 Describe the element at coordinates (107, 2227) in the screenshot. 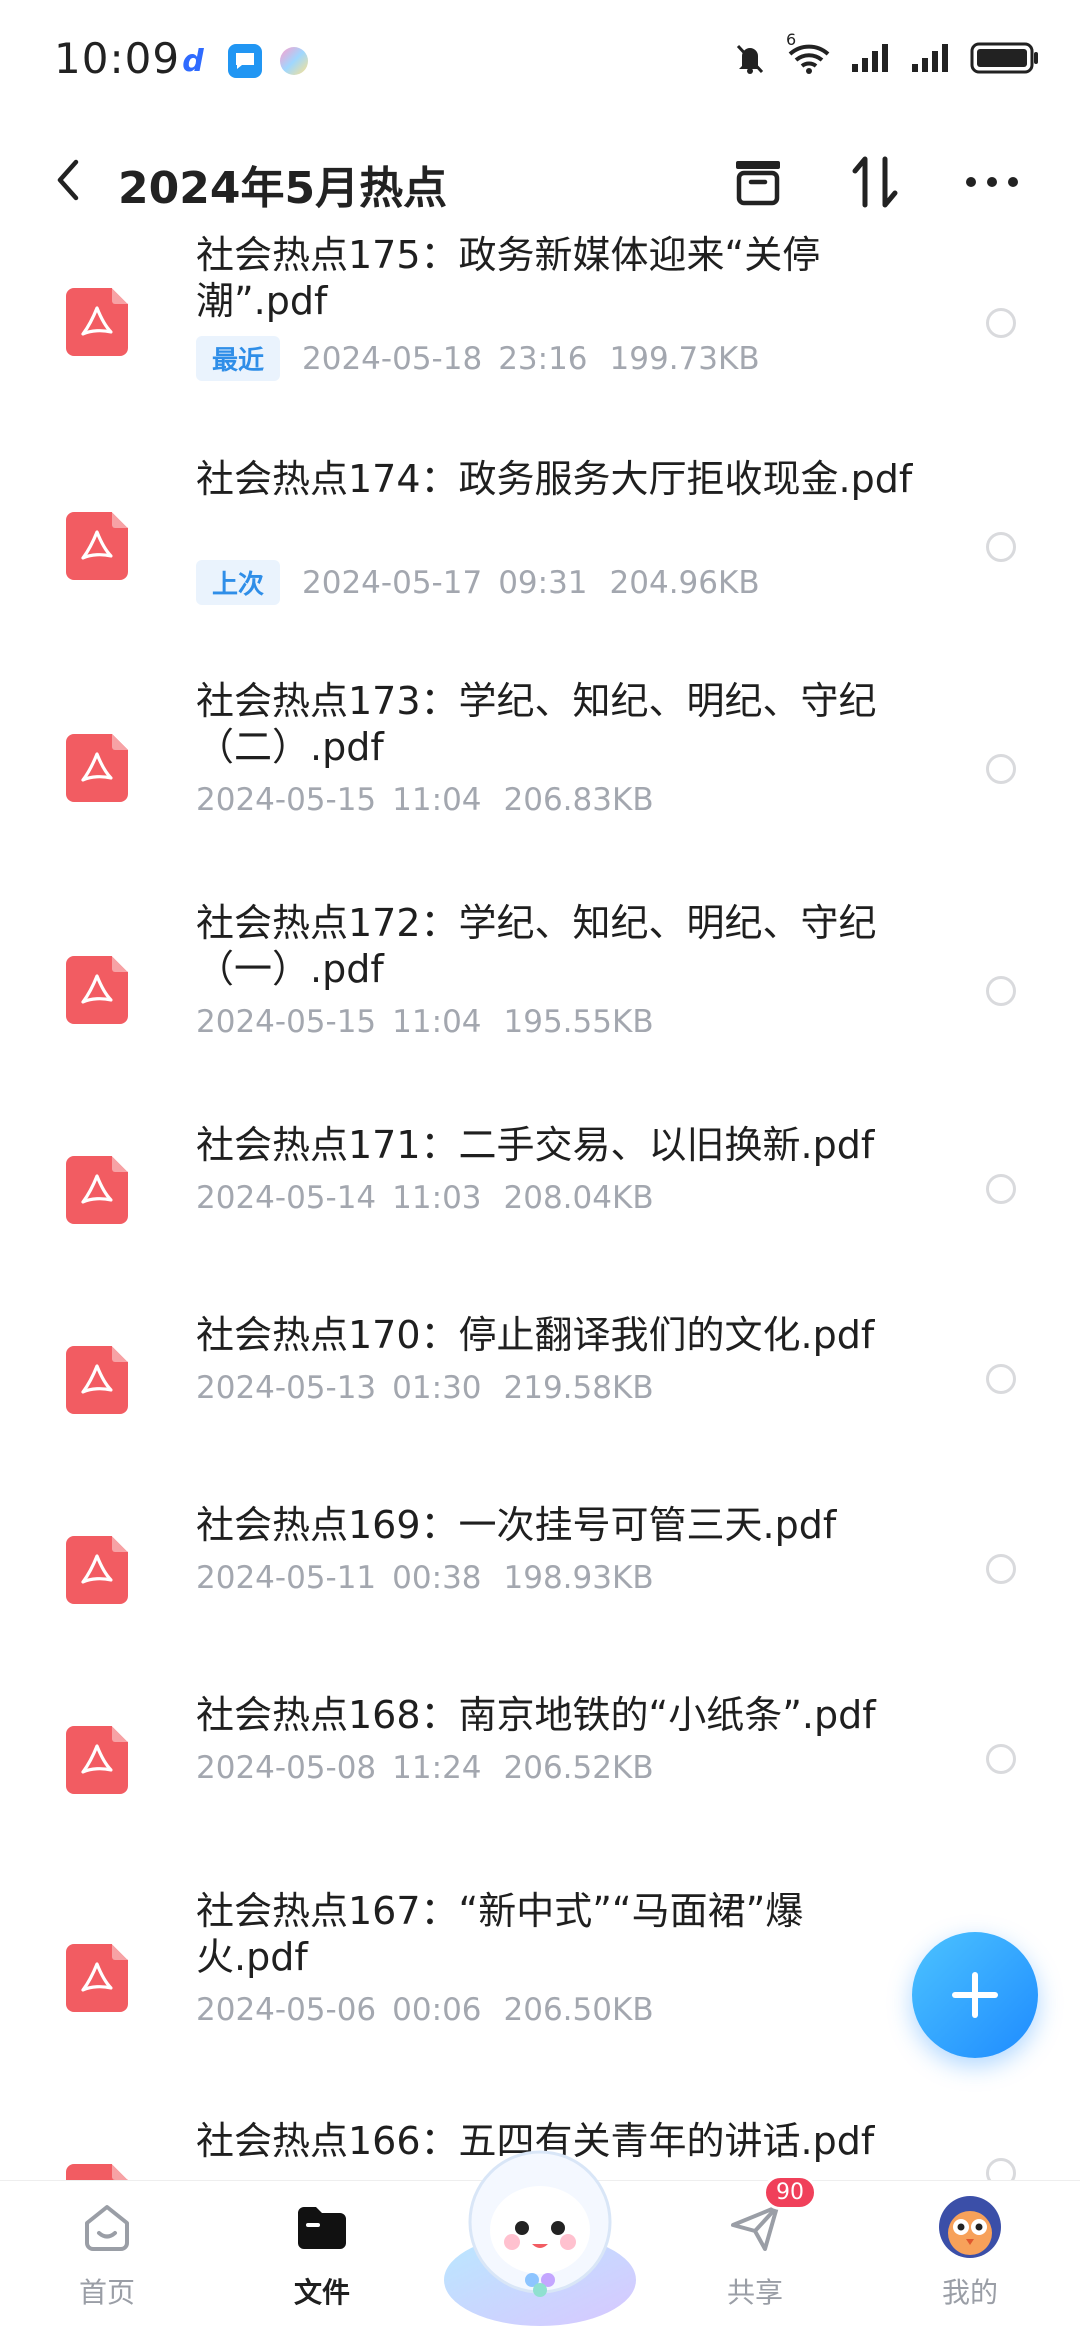

I see `home-icon` at that location.